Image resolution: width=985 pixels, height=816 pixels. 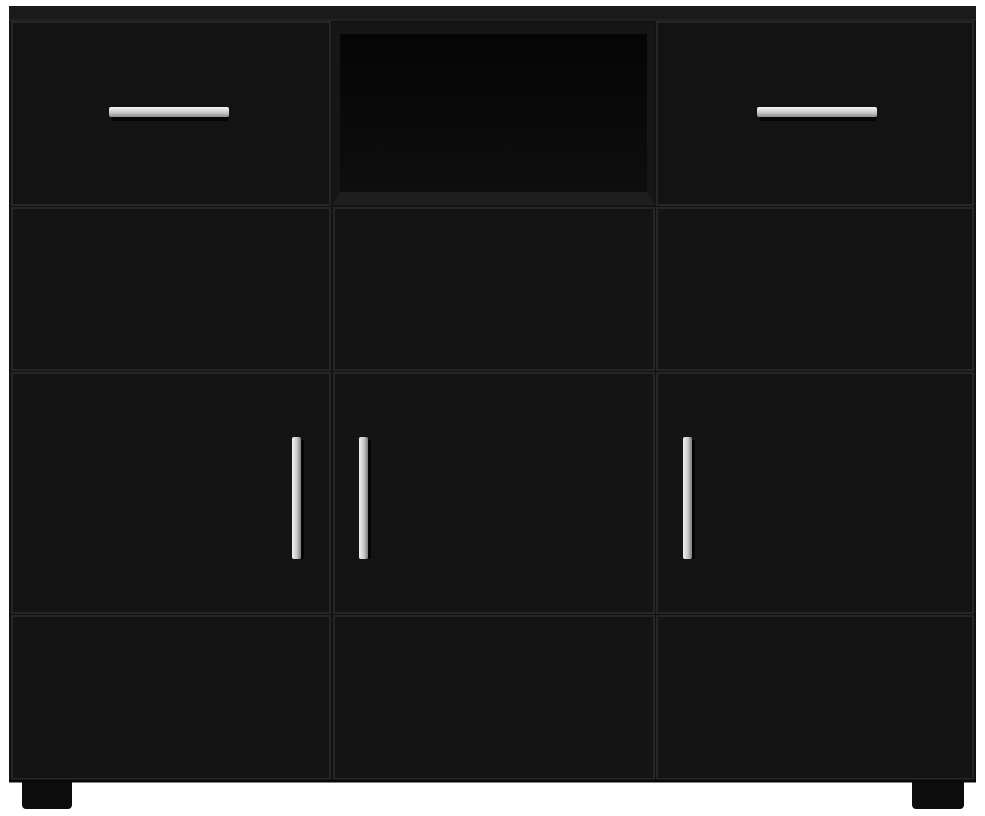 I want to click on lower-center-panel, so click(x=494, y=697).